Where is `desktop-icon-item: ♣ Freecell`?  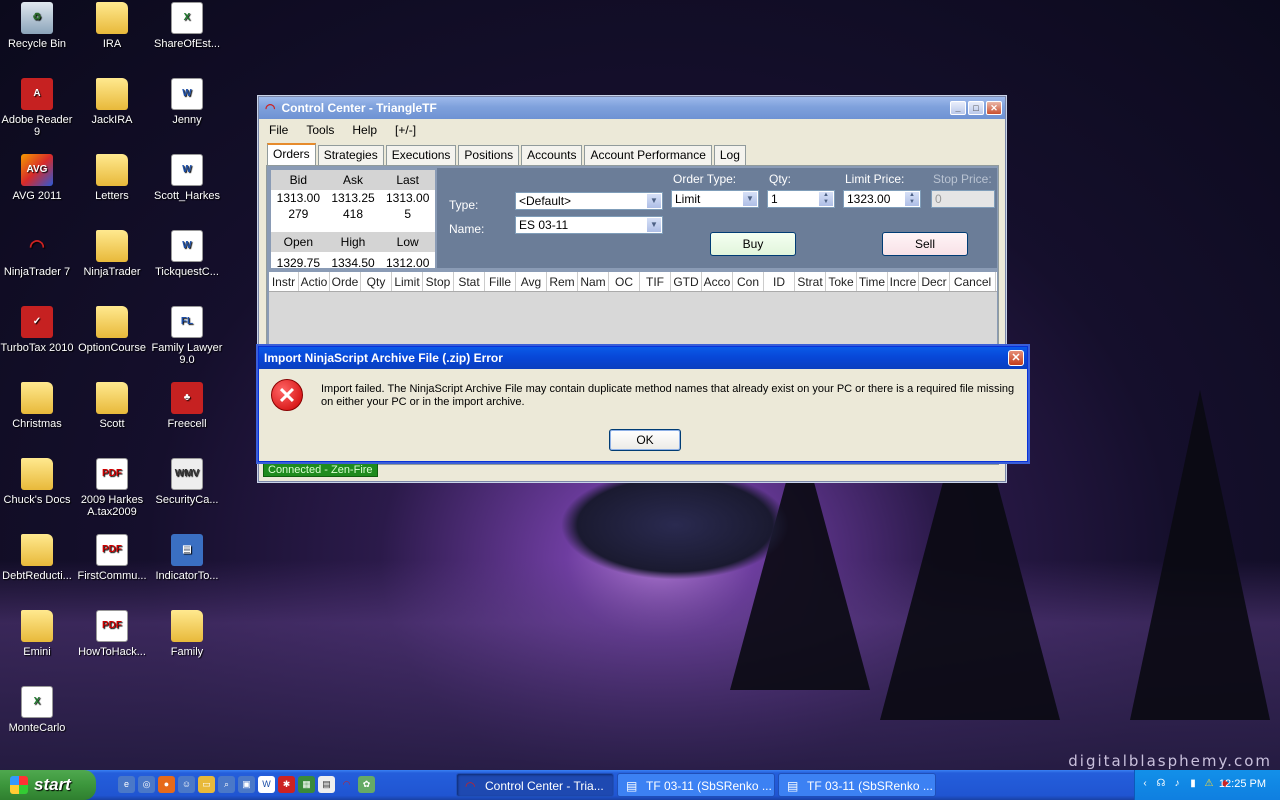
desktop-icon-item: ♣ Freecell is located at coordinates (187, 406).